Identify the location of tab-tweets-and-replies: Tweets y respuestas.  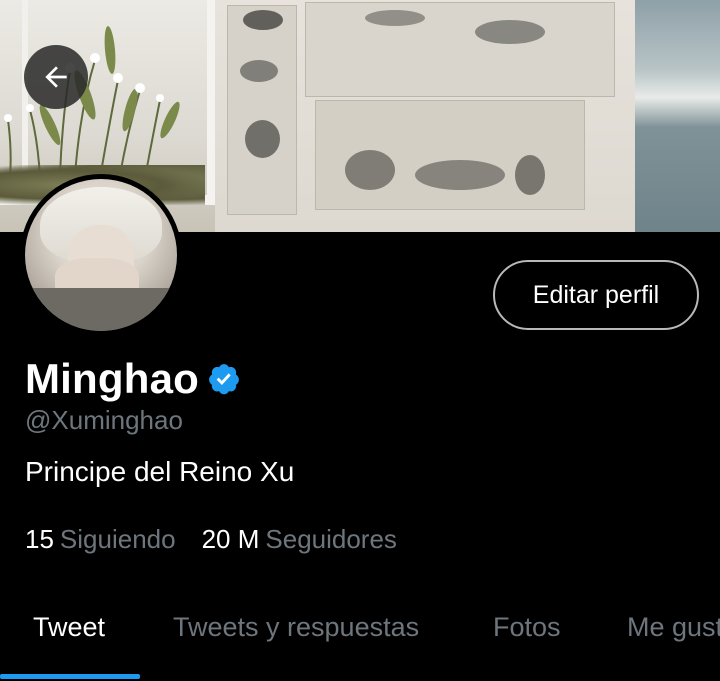
(296, 627).